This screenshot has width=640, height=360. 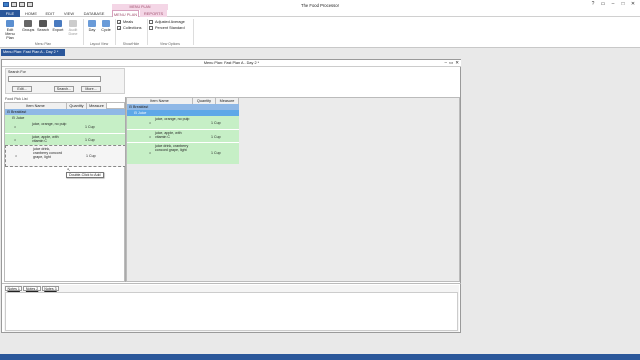 What do you see at coordinates (320, 5) in the screenshot?
I see `window-title: The Food Processor` at bounding box center [320, 5].